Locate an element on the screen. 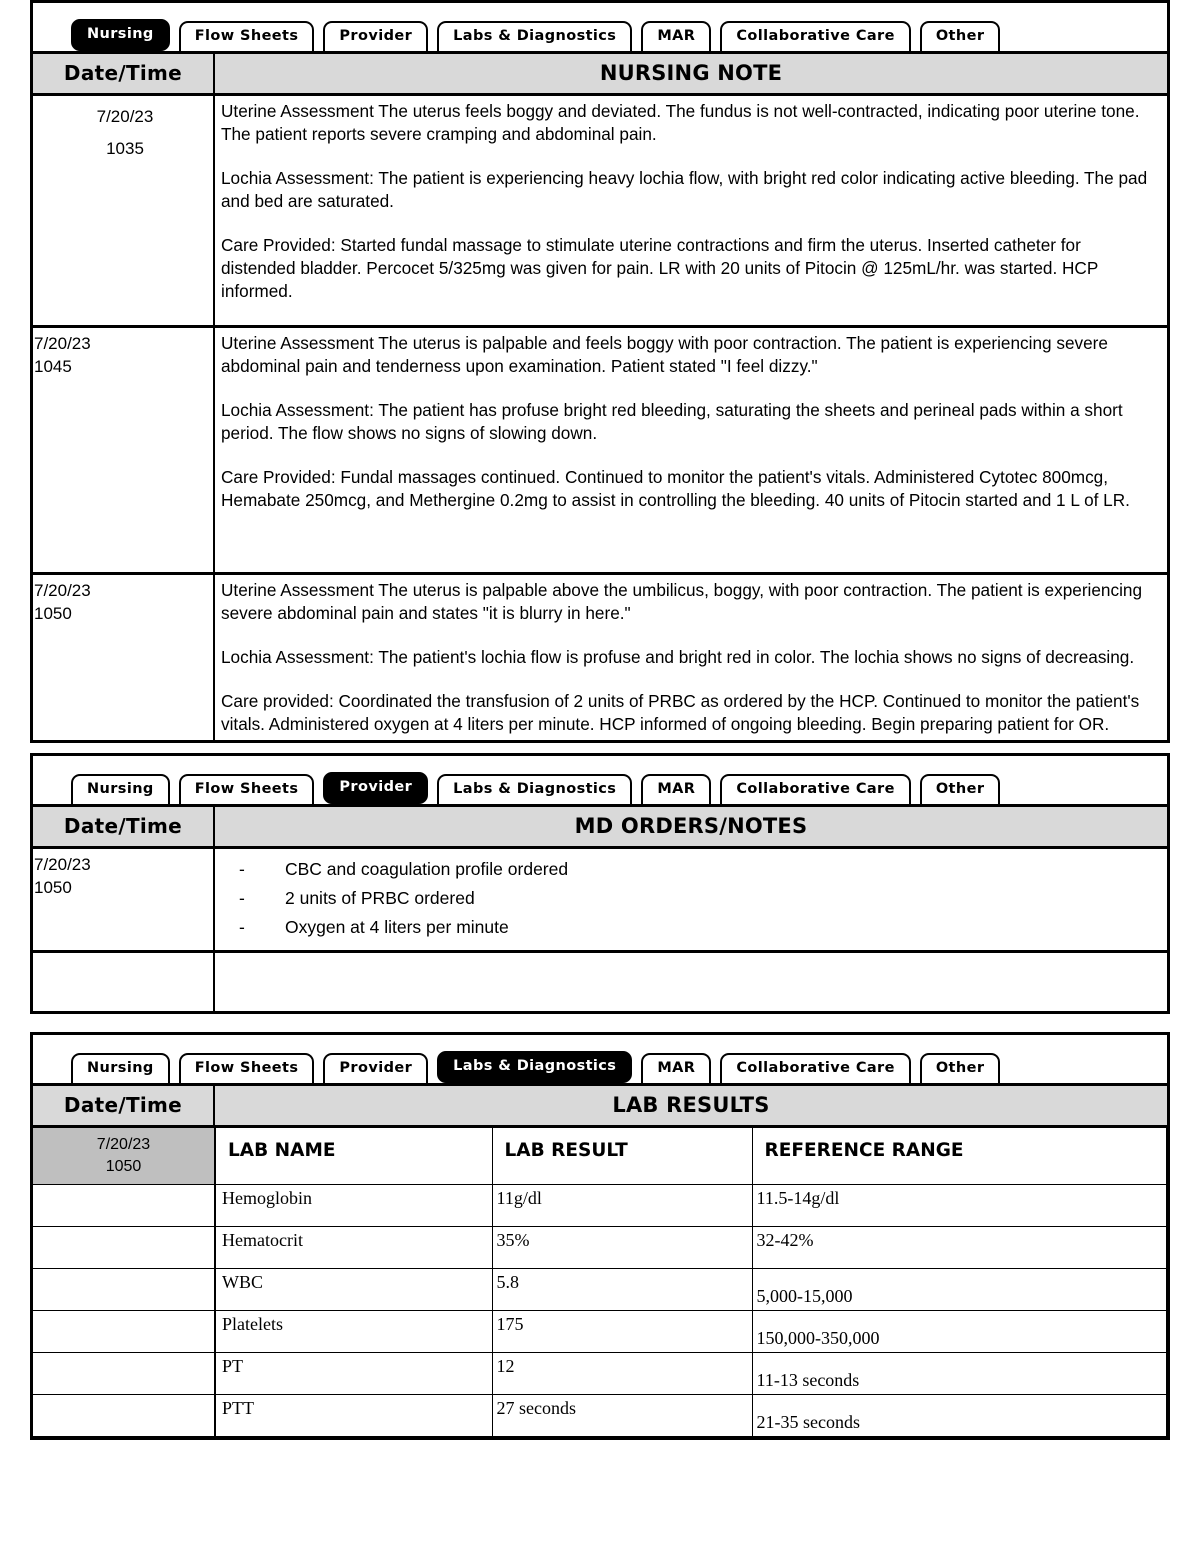 This screenshot has height=1553, width=1200. md-orders-datetime: 7/20/23 1050 is located at coordinates (124, 899).